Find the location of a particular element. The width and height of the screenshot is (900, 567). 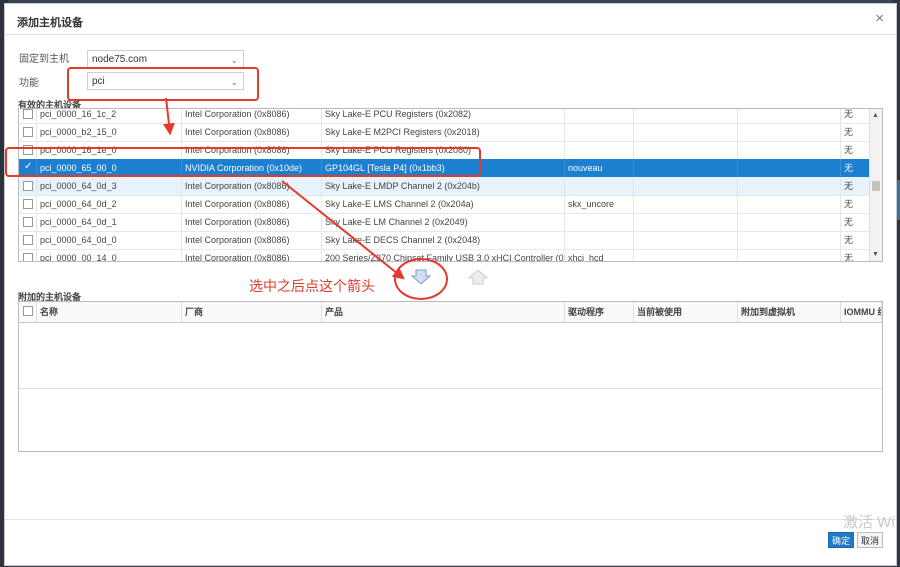

header-select-all is located at coordinates (28, 312).